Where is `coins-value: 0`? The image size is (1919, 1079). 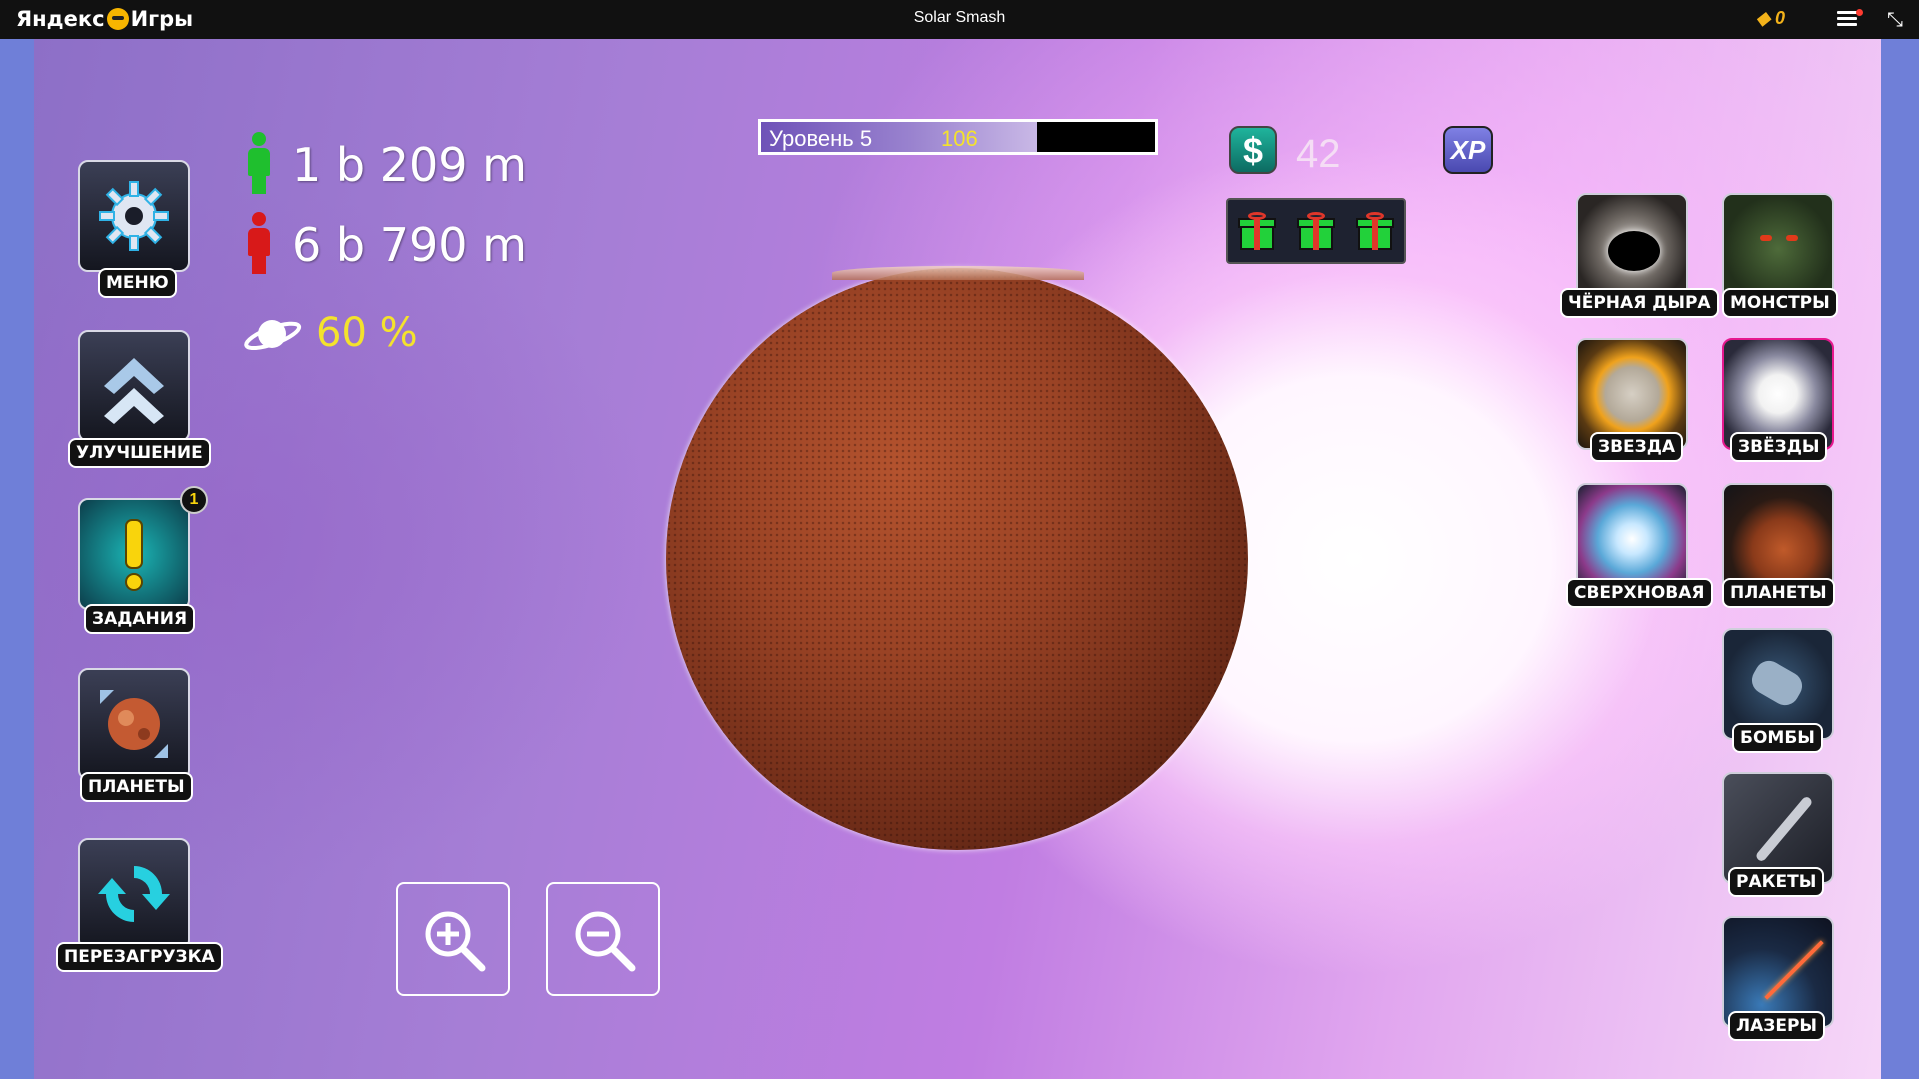 coins-value: 0 is located at coordinates (1779, 18).